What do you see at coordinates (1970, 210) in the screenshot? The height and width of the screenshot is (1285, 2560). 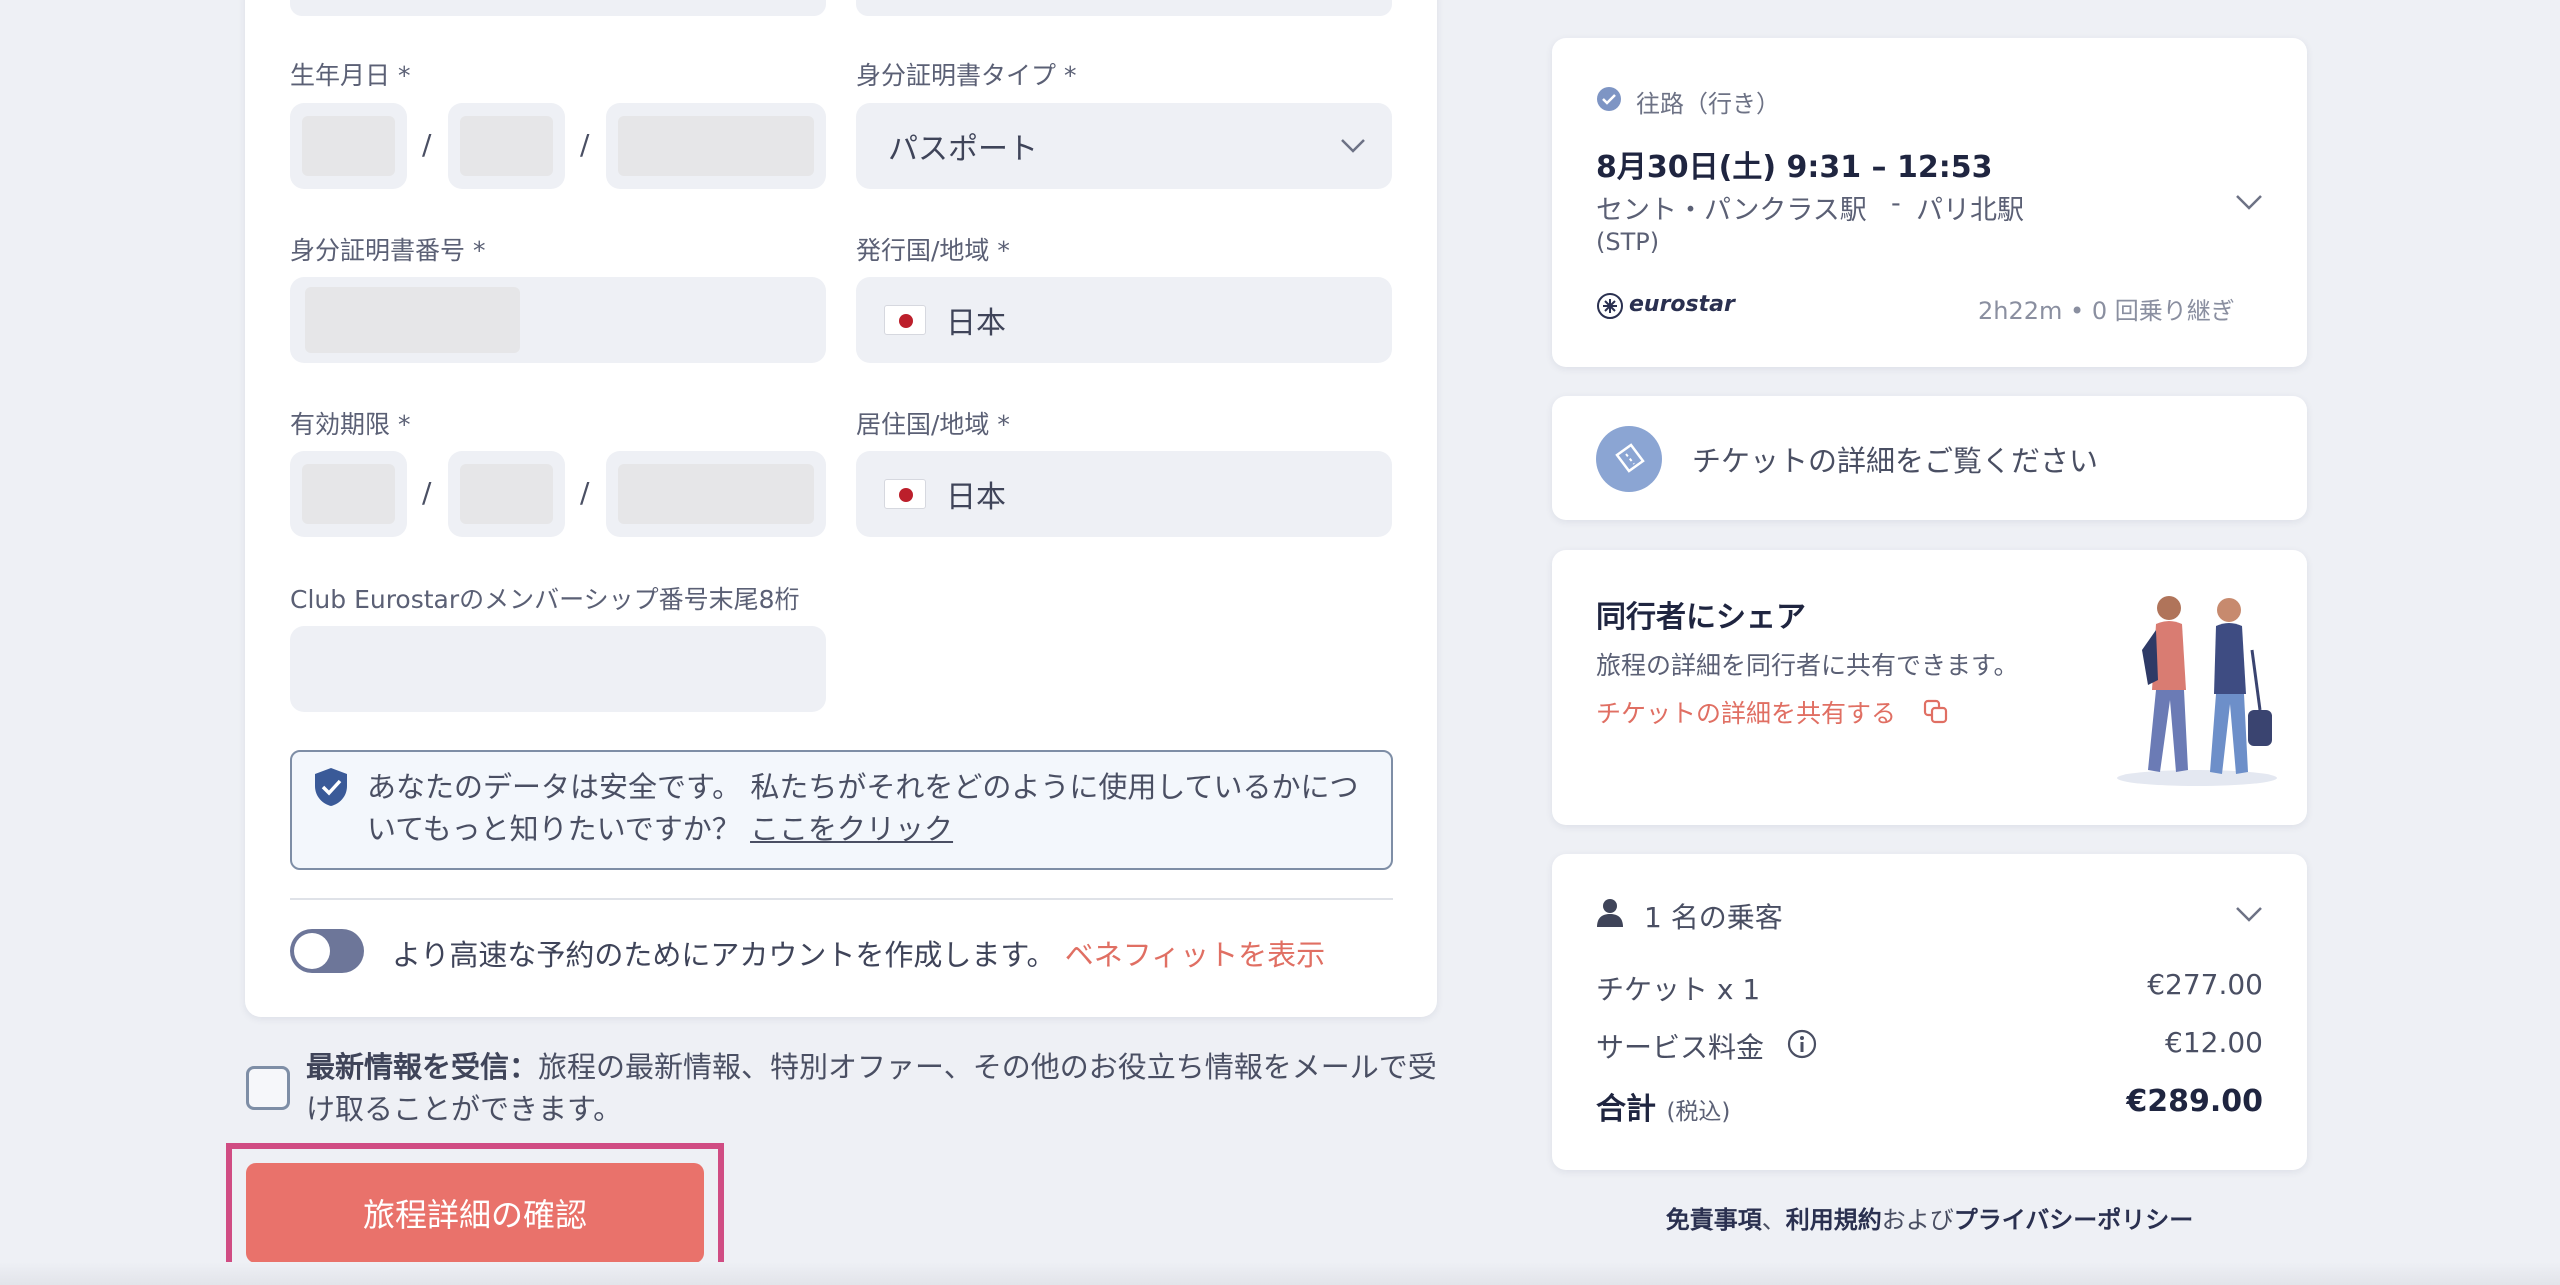 I see `destination-station: パリ北駅` at bounding box center [1970, 210].